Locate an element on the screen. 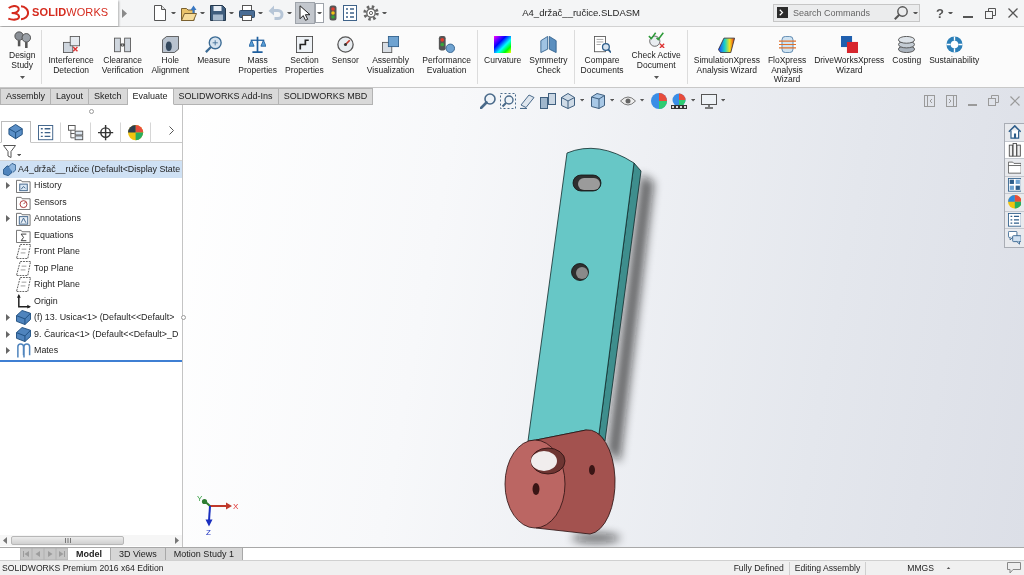  help-button: ? is located at coordinates (940, 13).